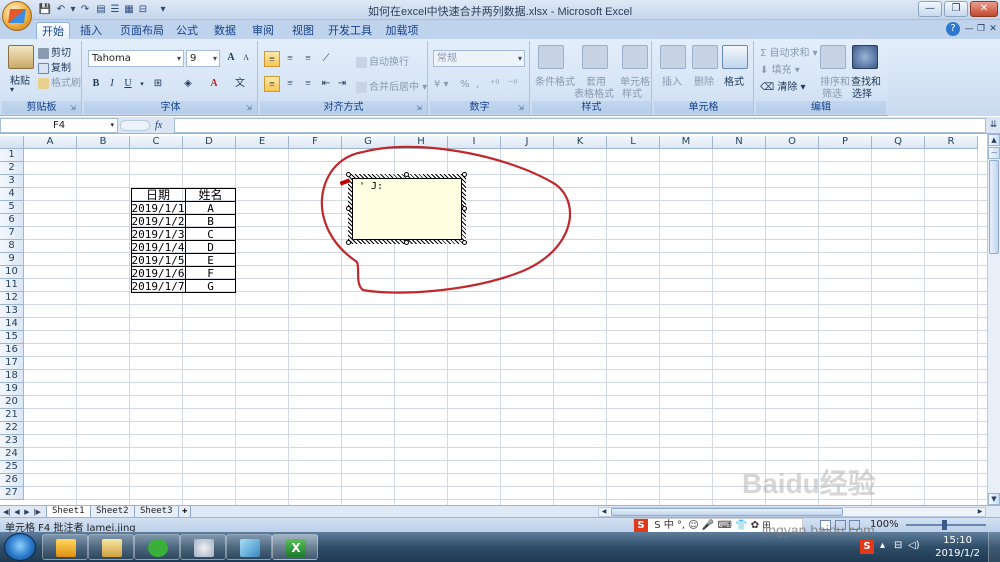 The height and width of the screenshot is (562, 1000). I want to click on align-center-button: ≡, so click(290, 84).